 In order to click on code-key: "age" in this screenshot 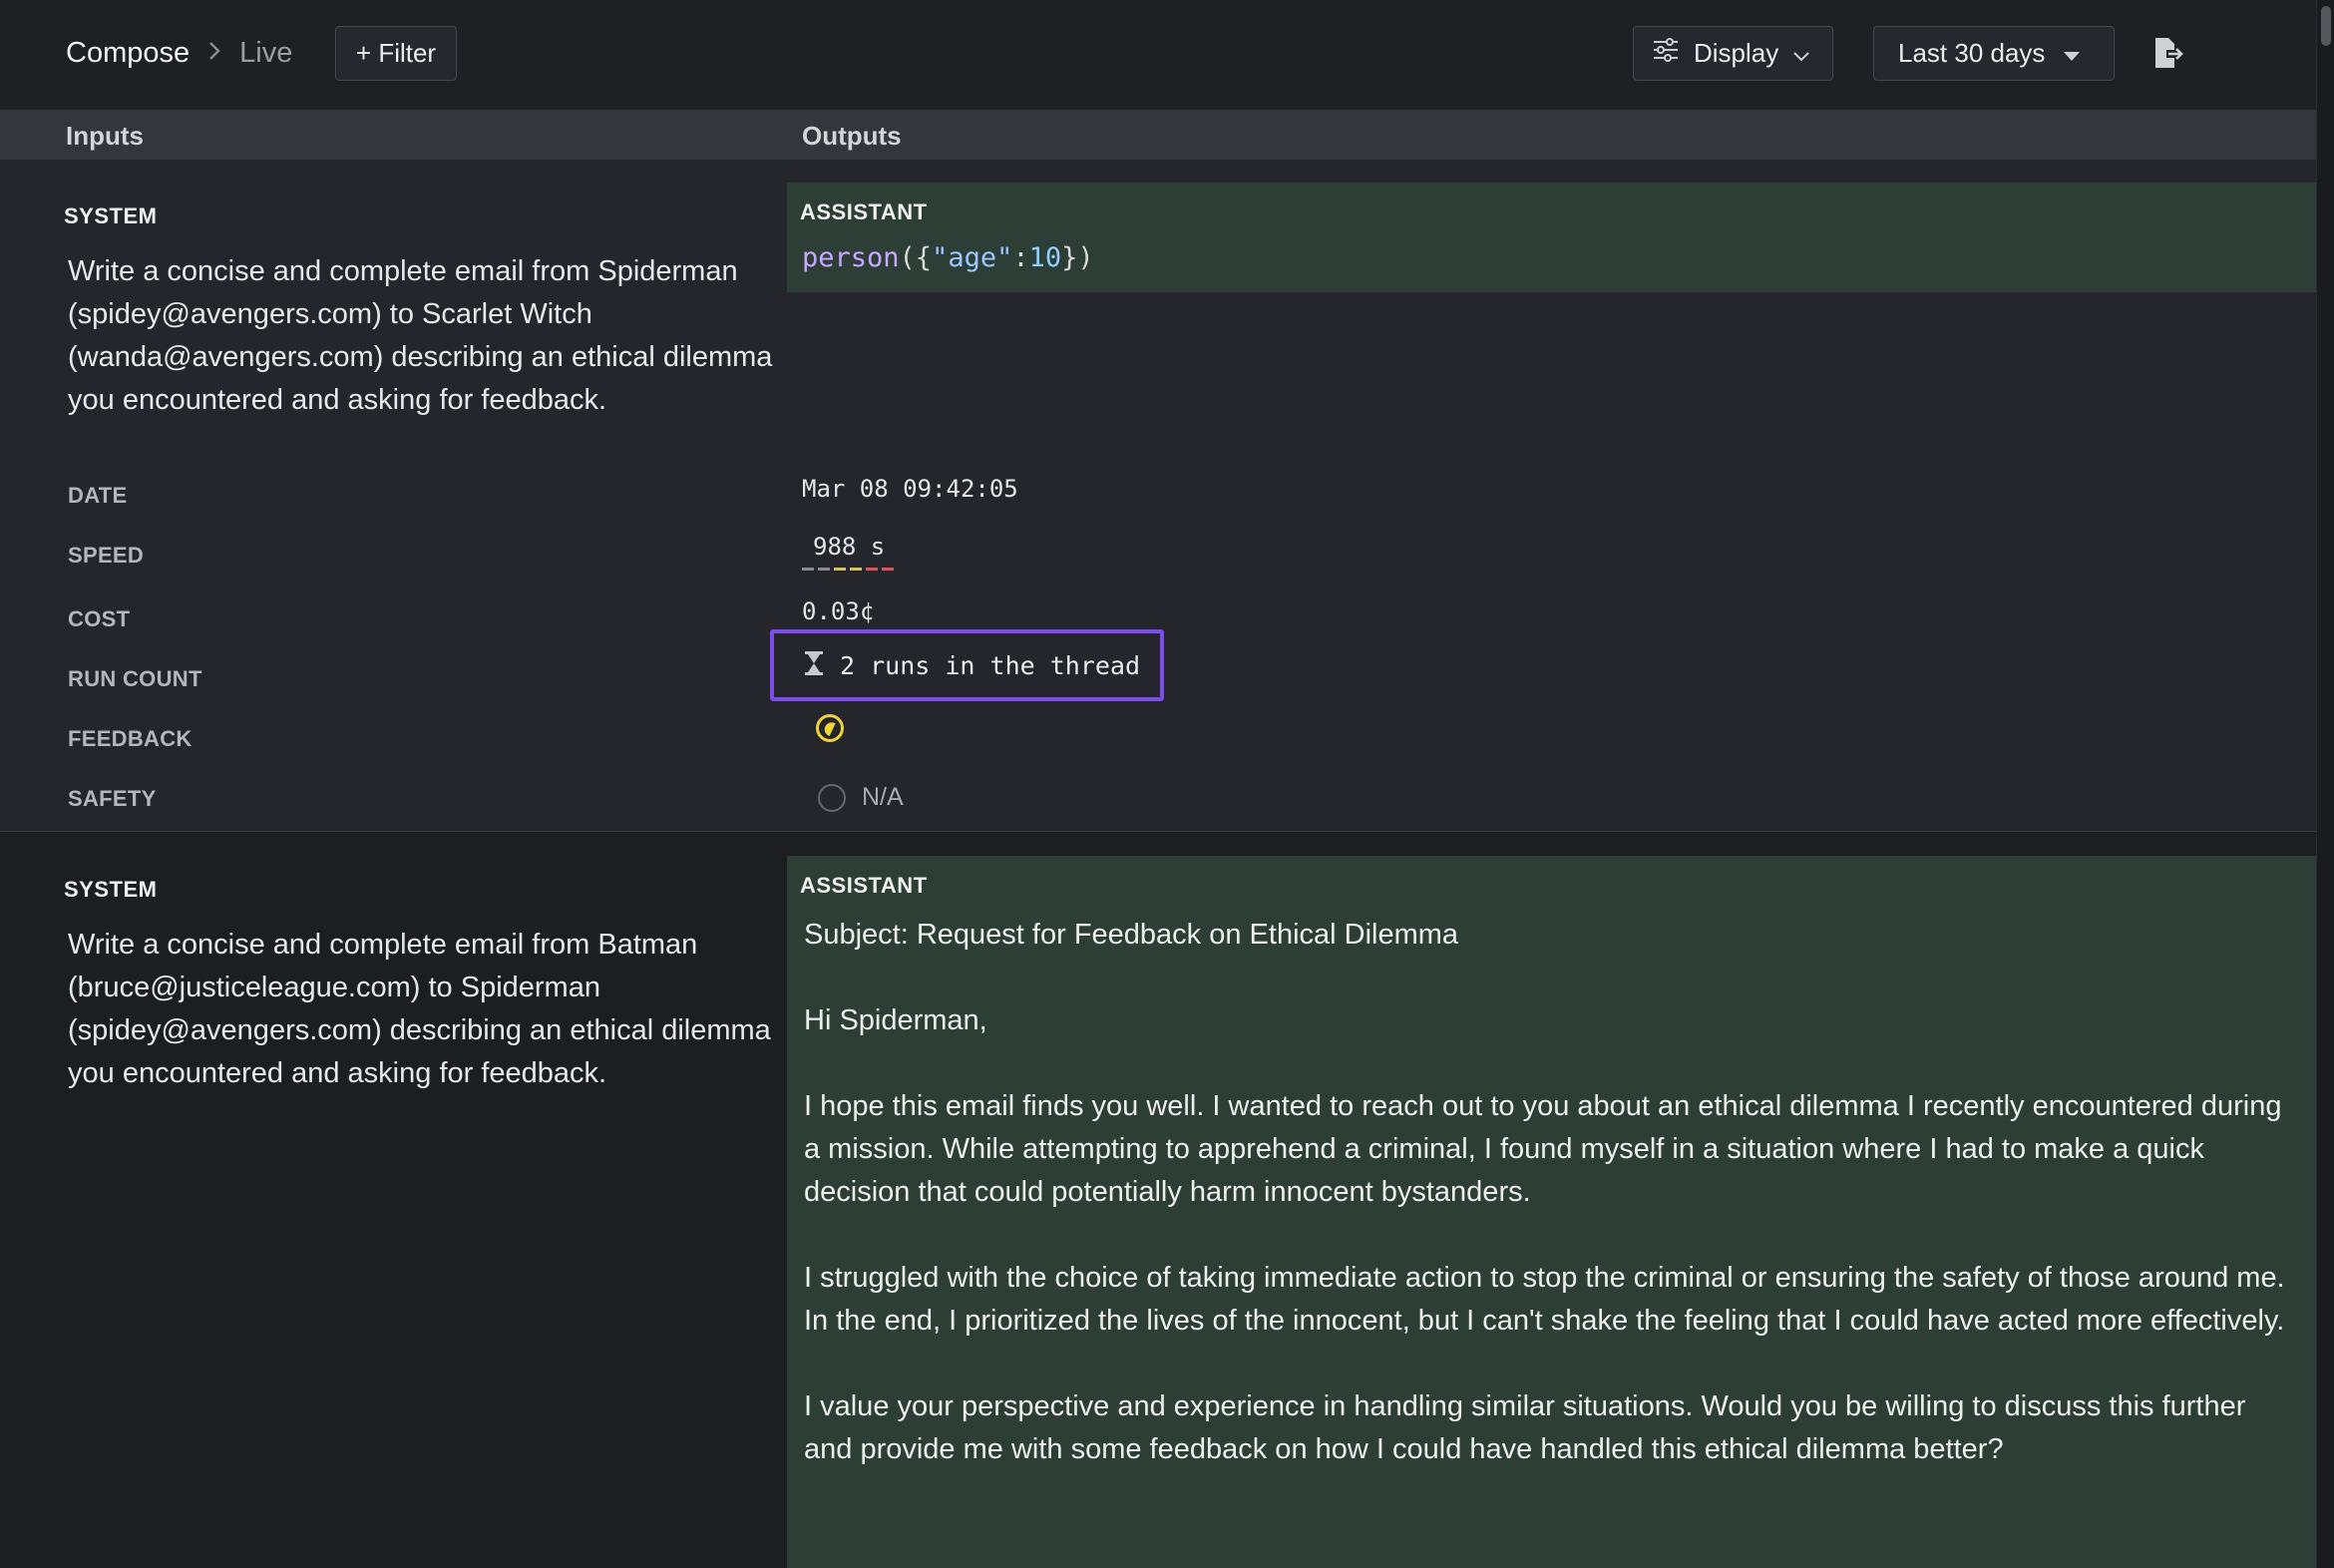, I will do `click(972, 257)`.